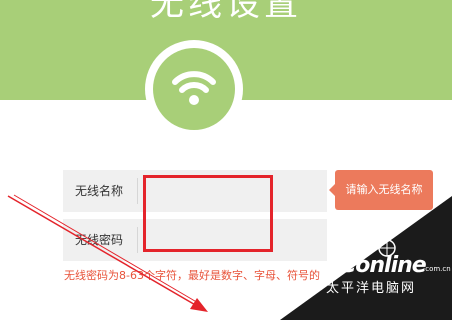  I want to click on watermark-domain: .com.cn, so click(437, 269).